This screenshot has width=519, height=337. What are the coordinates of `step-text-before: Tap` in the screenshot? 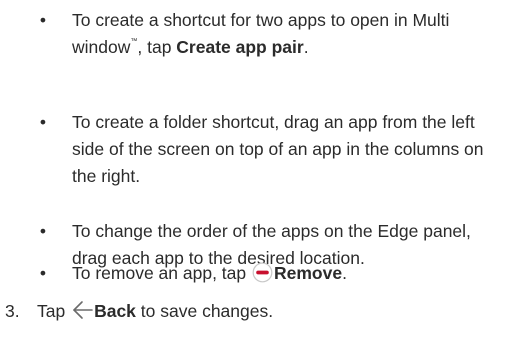 It's located at (54, 311).